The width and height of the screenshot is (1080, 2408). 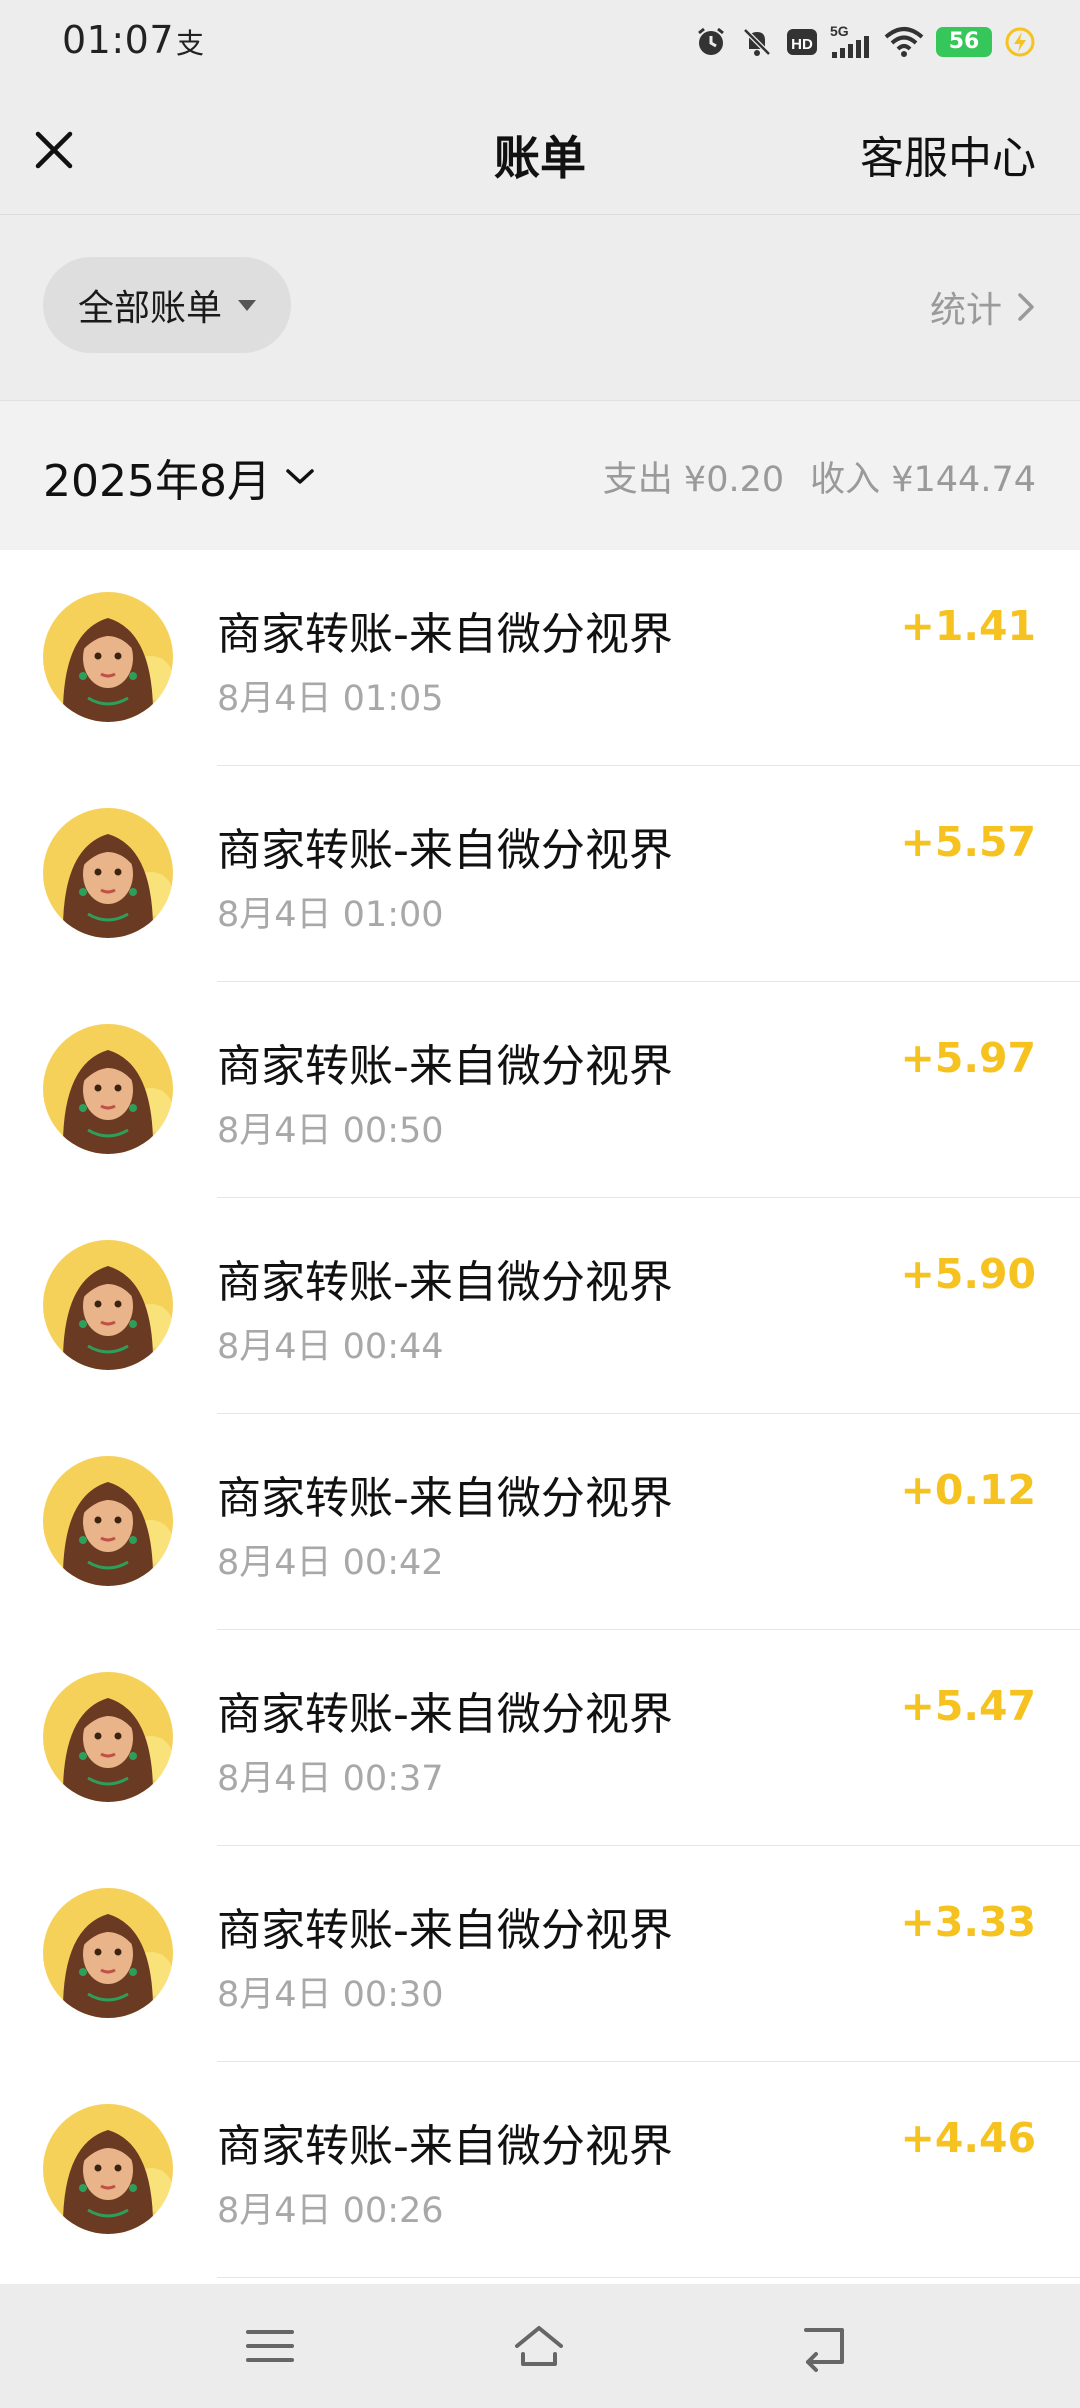 I want to click on svg-text: 5G, so click(x=839, y=31).